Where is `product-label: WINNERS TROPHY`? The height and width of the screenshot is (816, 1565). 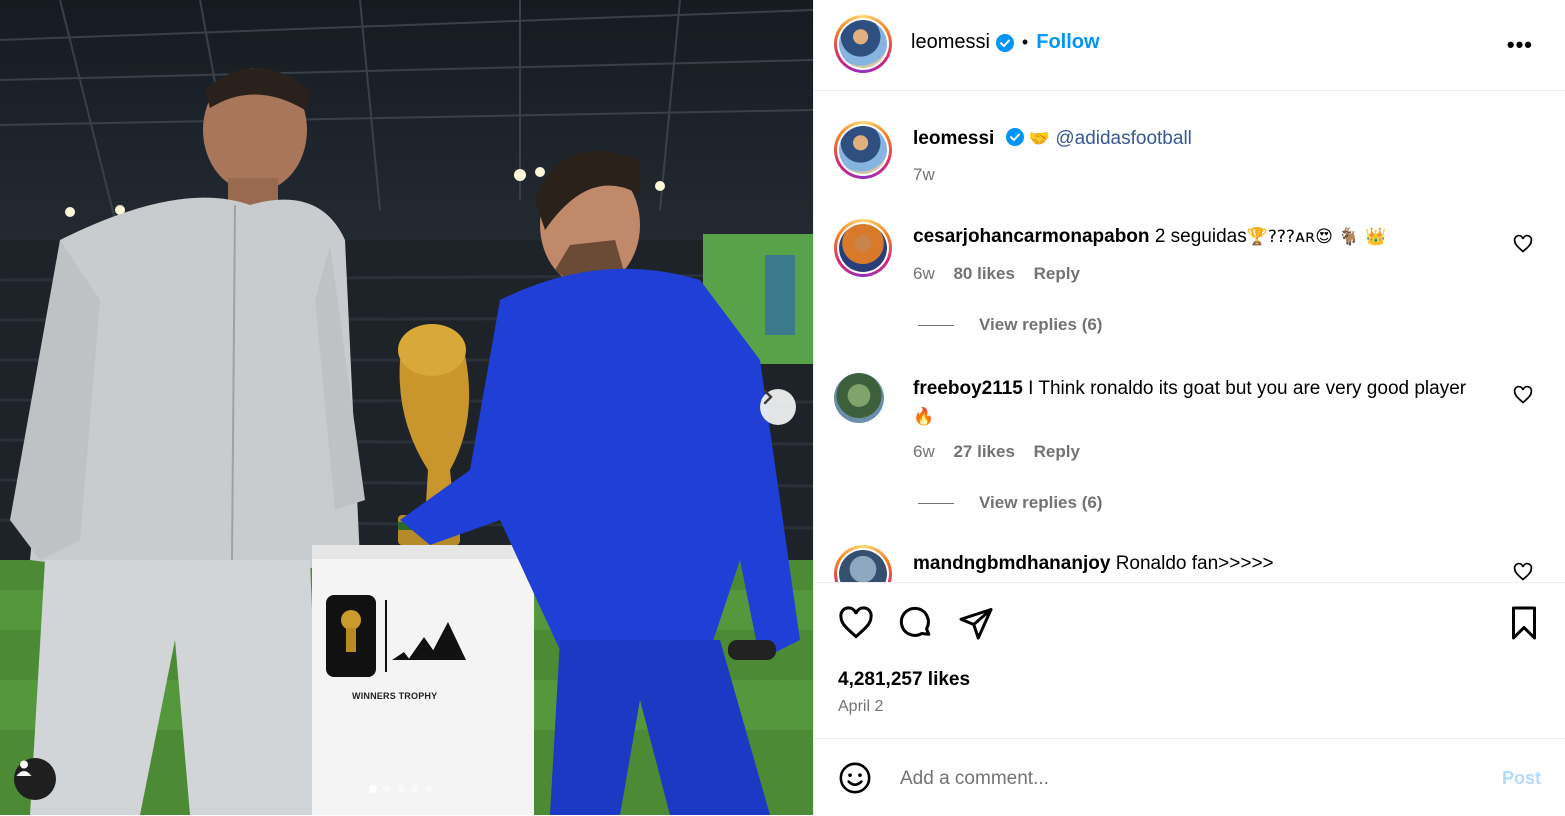 product-label: WINNERS TROPHY is located at coordinates (395, 696).